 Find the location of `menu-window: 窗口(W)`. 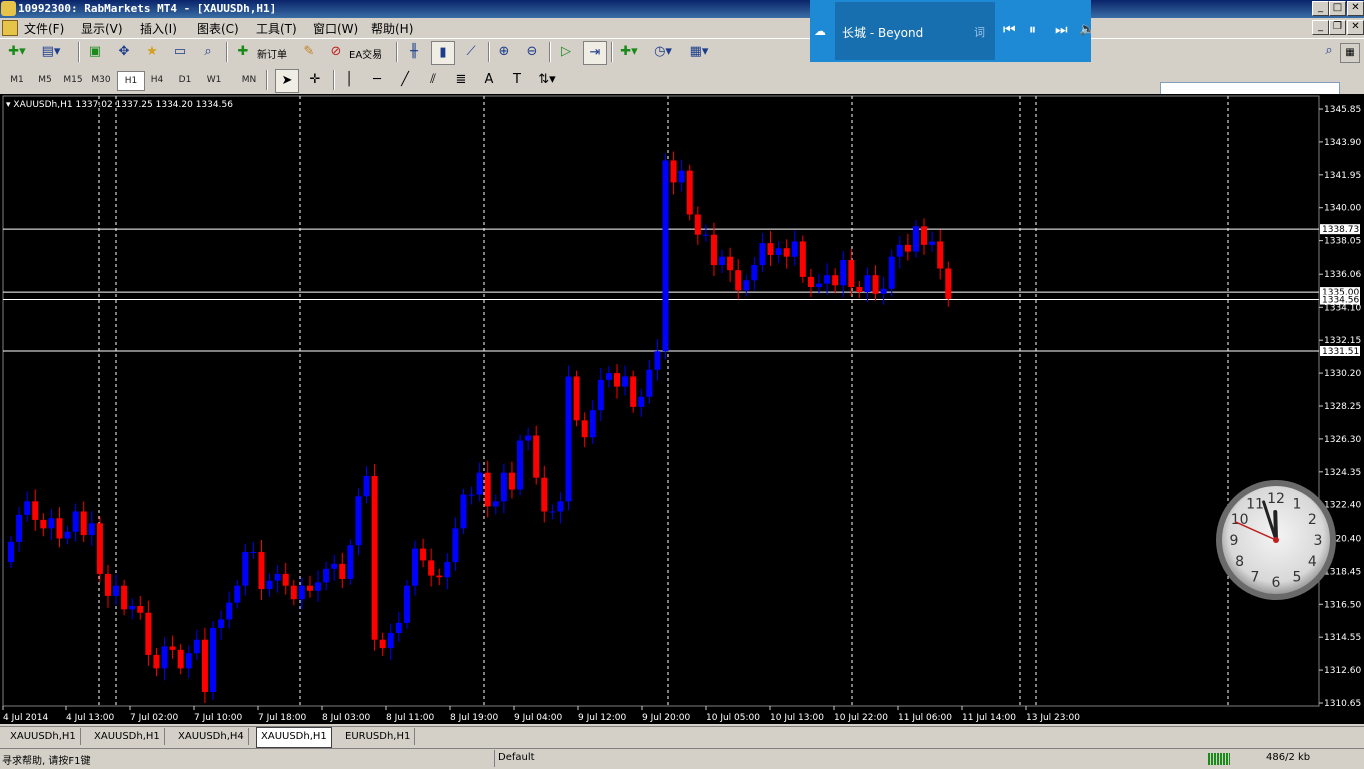

menu-window: 窗口(W) is located at coordinates (335, 28).